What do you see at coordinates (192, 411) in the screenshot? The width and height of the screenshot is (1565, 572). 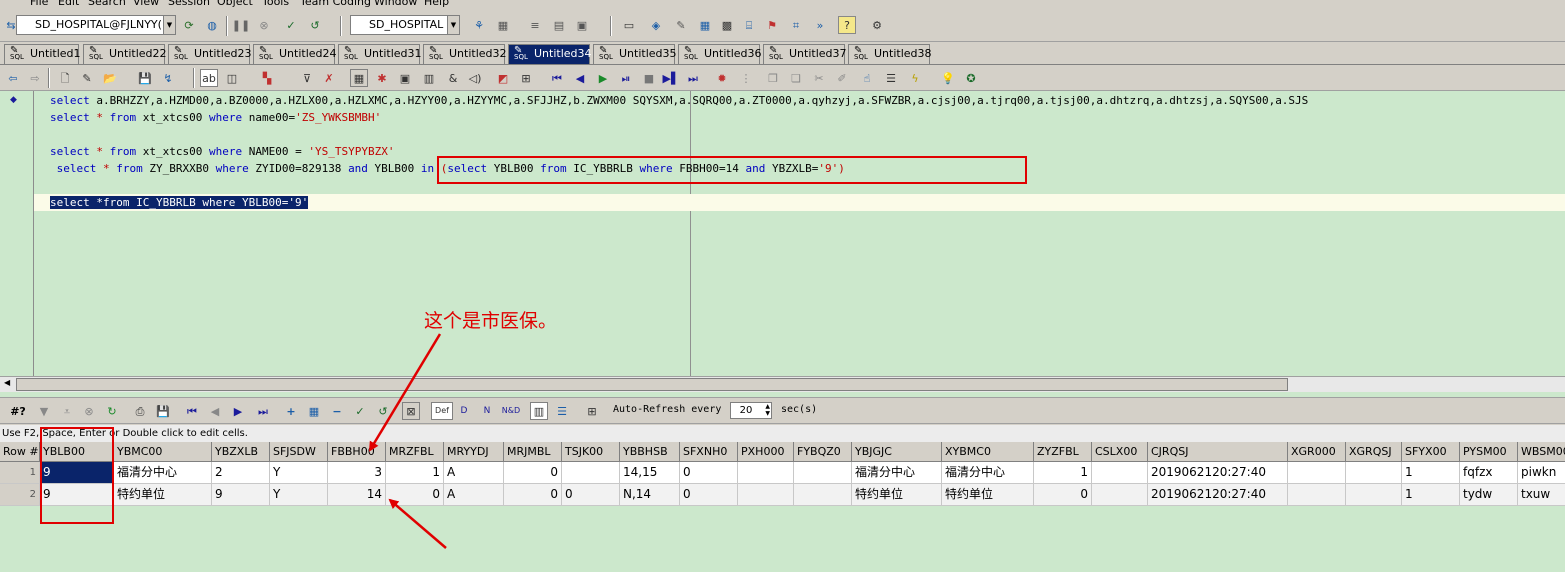 I see `first-record-icon: ⏮` at bounding box center [192, 411].